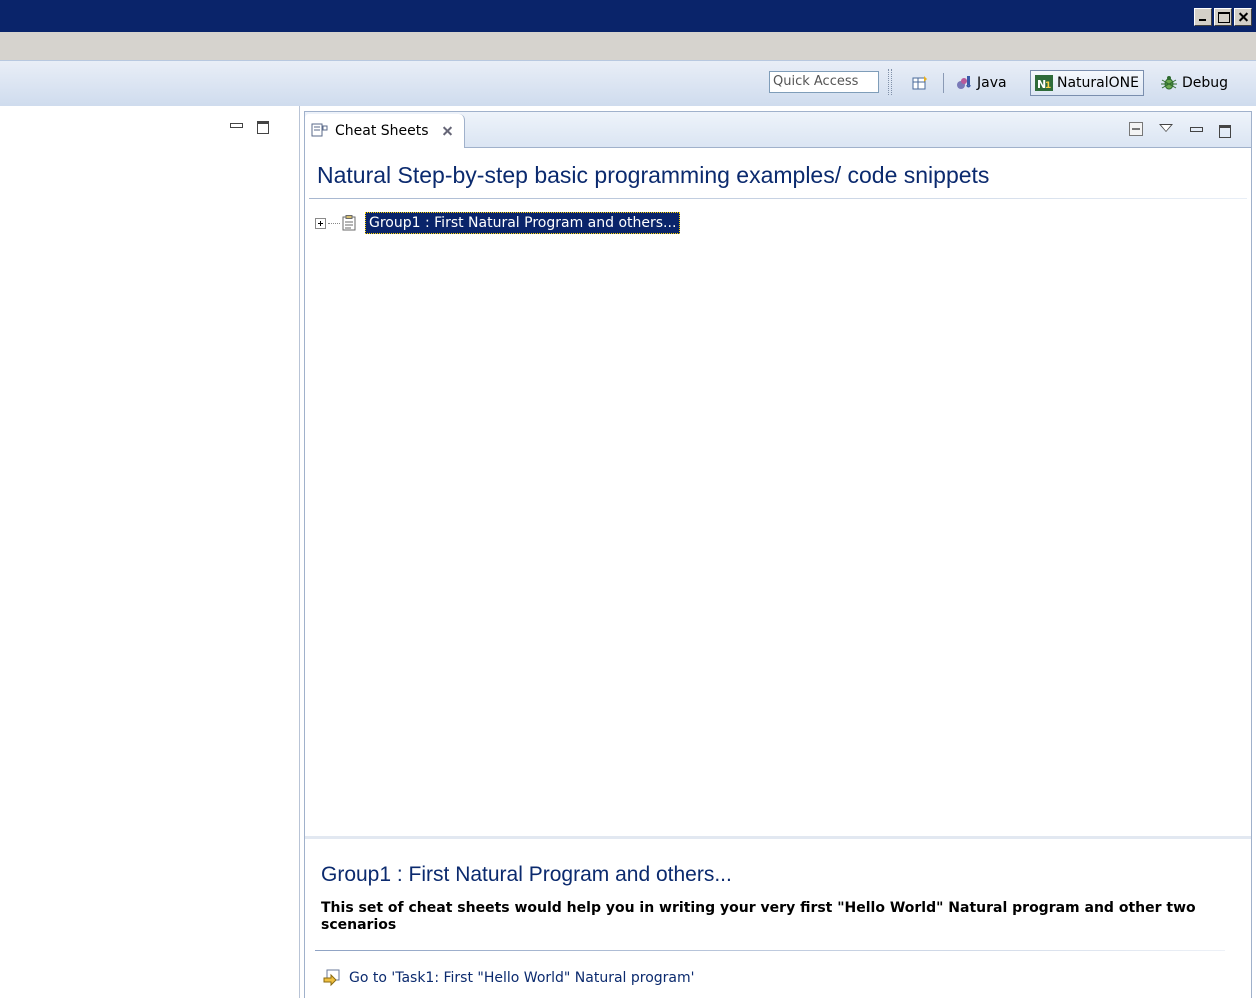  Describe the element at coordinates (249, 127) in the screenshot. I see `left-view-controls` at that location.